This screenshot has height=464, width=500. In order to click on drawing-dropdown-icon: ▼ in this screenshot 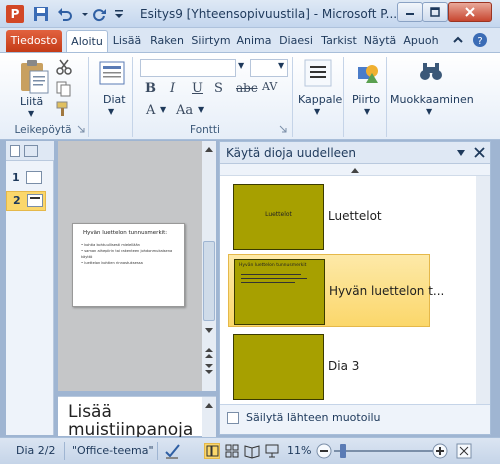, I will do `click(367, 111)`.